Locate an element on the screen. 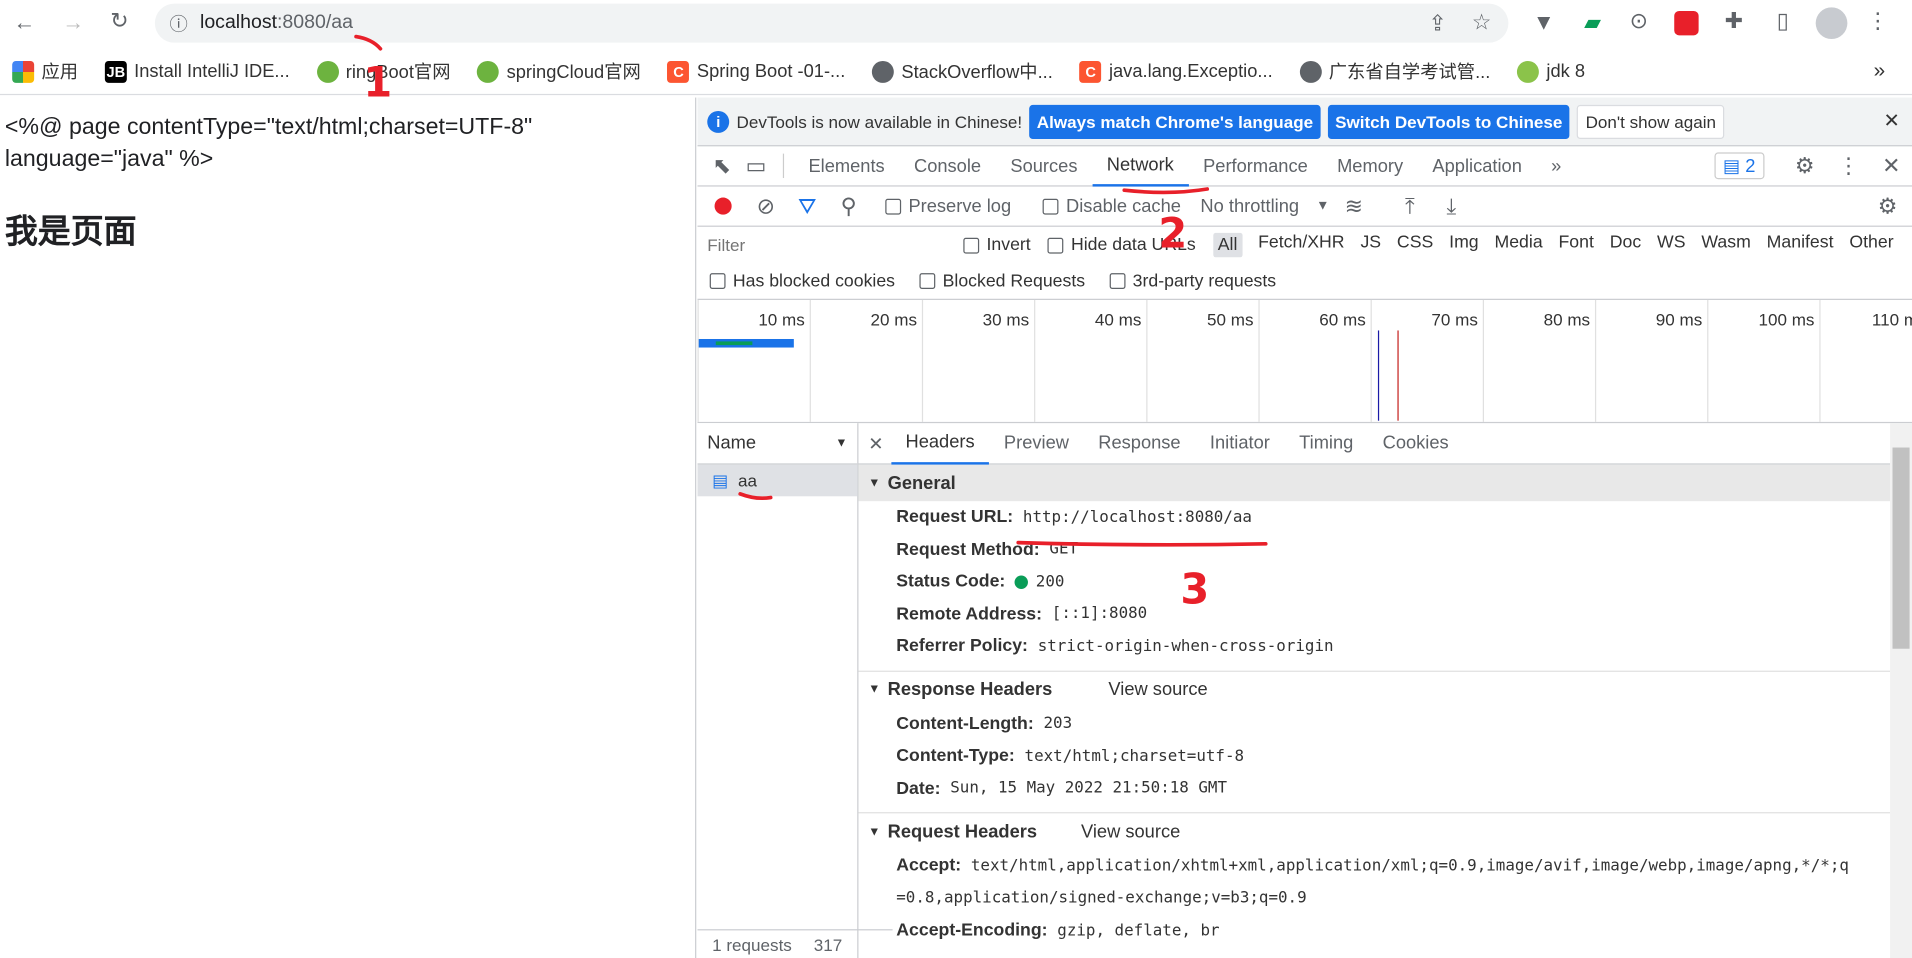 The image size is (1912, 958). annotation-number-3: 3 is located at coordinates (1195, 590).